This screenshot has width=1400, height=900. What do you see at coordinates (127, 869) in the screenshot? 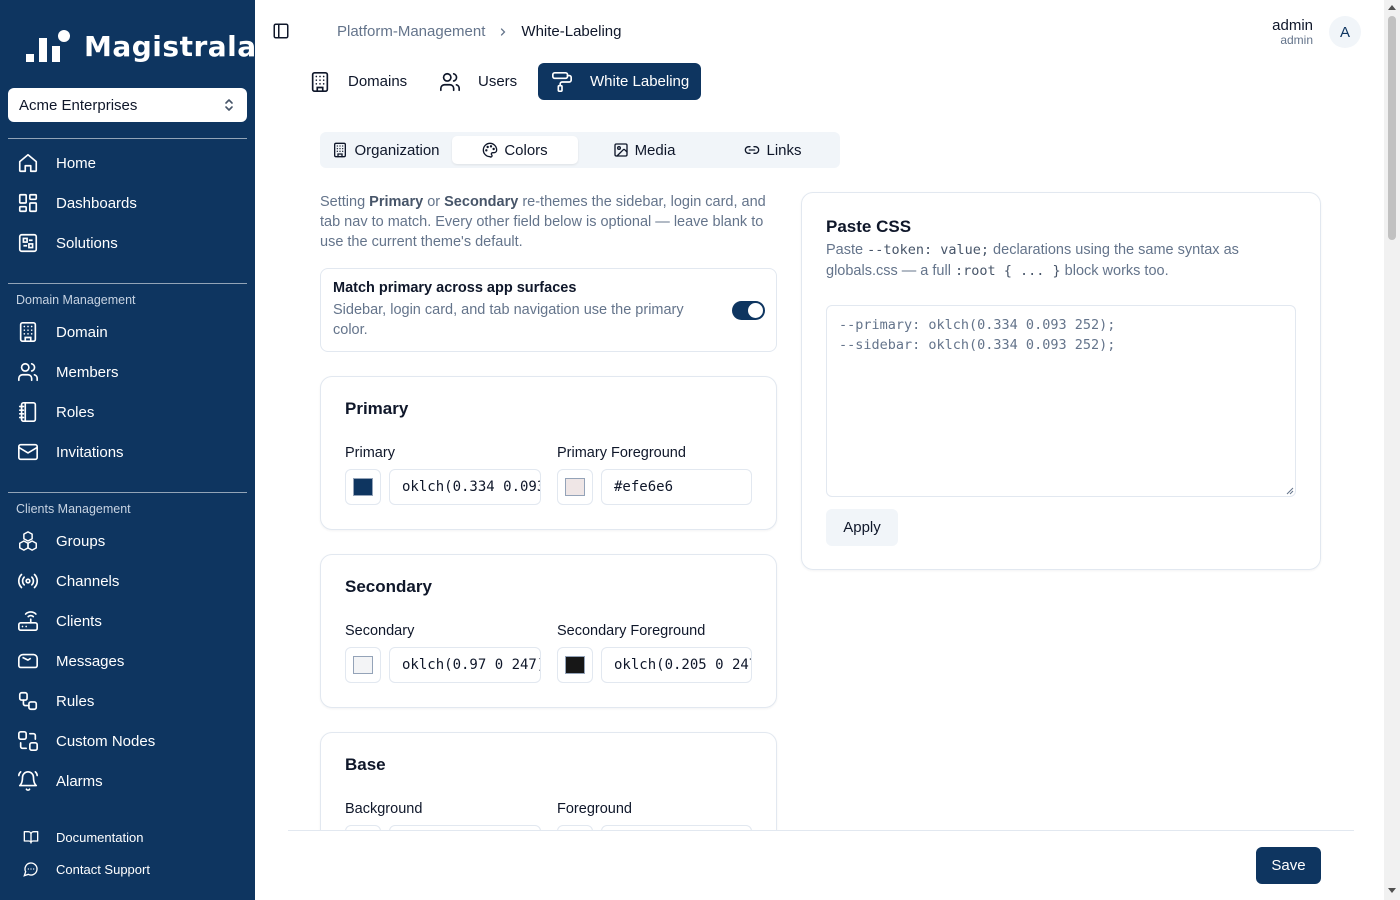
I see `sidebar-item-contact-support: Contact Support` at bounding box center [127, 869].